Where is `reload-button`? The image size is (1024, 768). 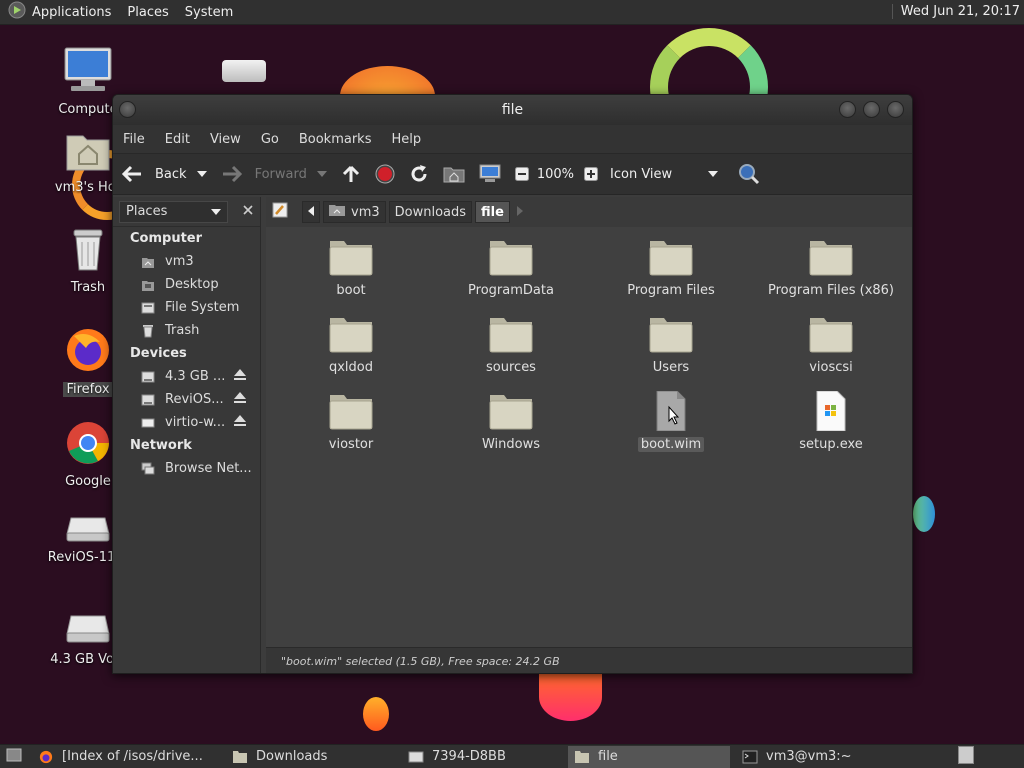 reload-button is located at coordinates (419, 174).